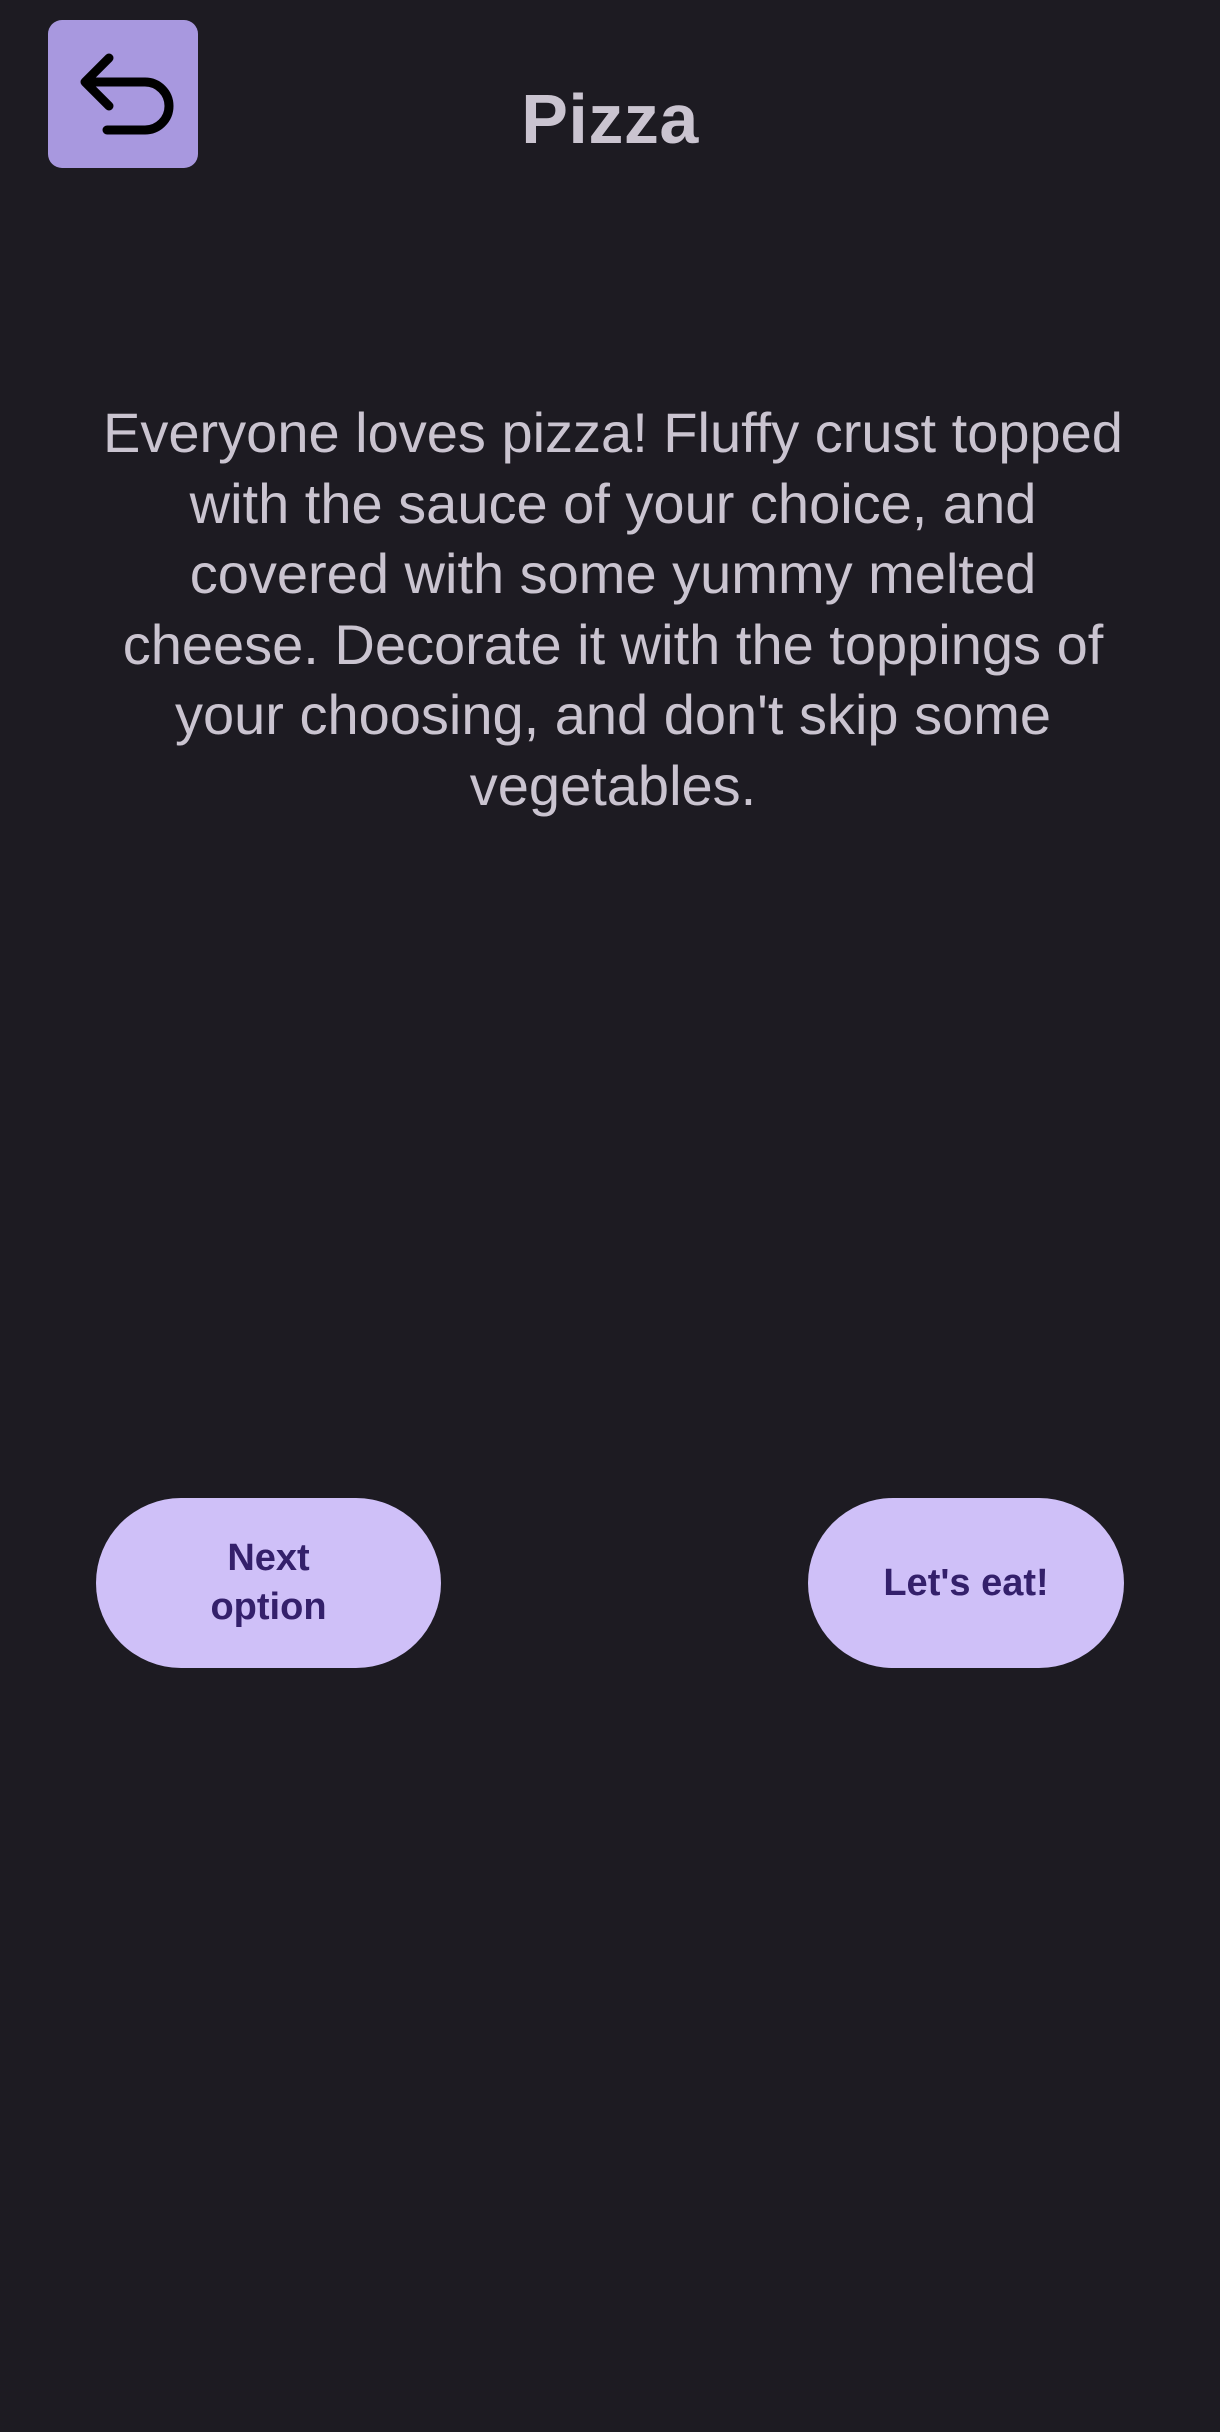  What do you see at coordinates (610, 119) in the screenshot?
I see `page-title: Pizza` at bounding box center [610, 119].